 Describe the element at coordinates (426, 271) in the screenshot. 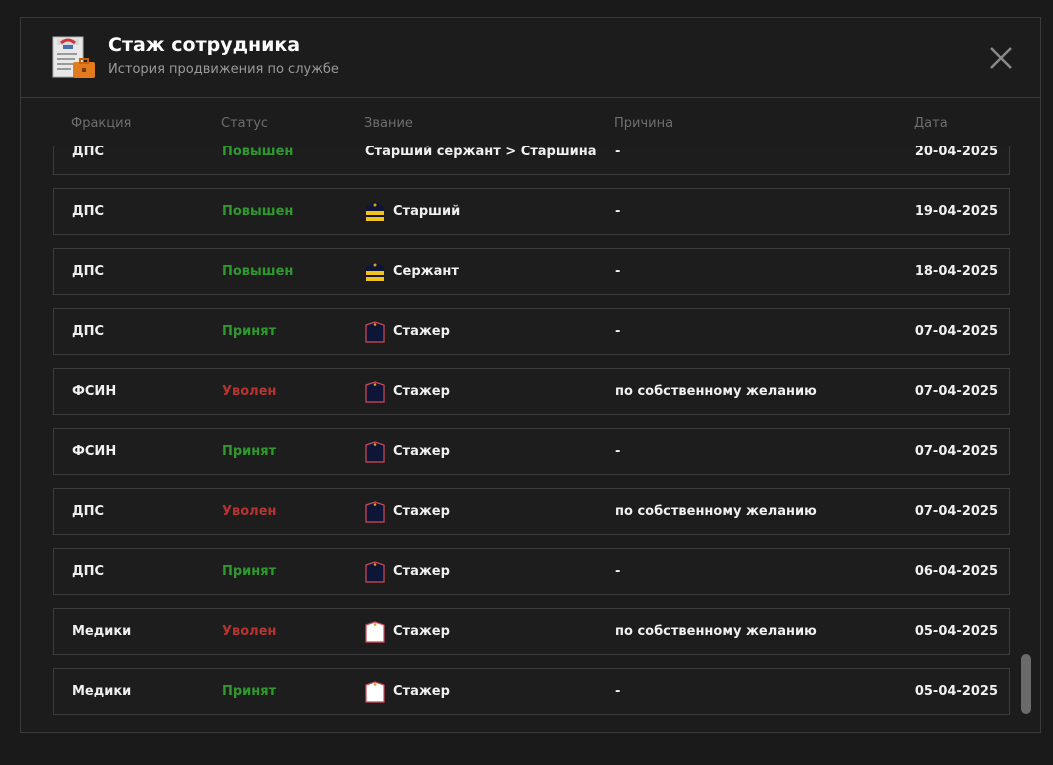

I see `row-rank-label: Сержант` at that location.